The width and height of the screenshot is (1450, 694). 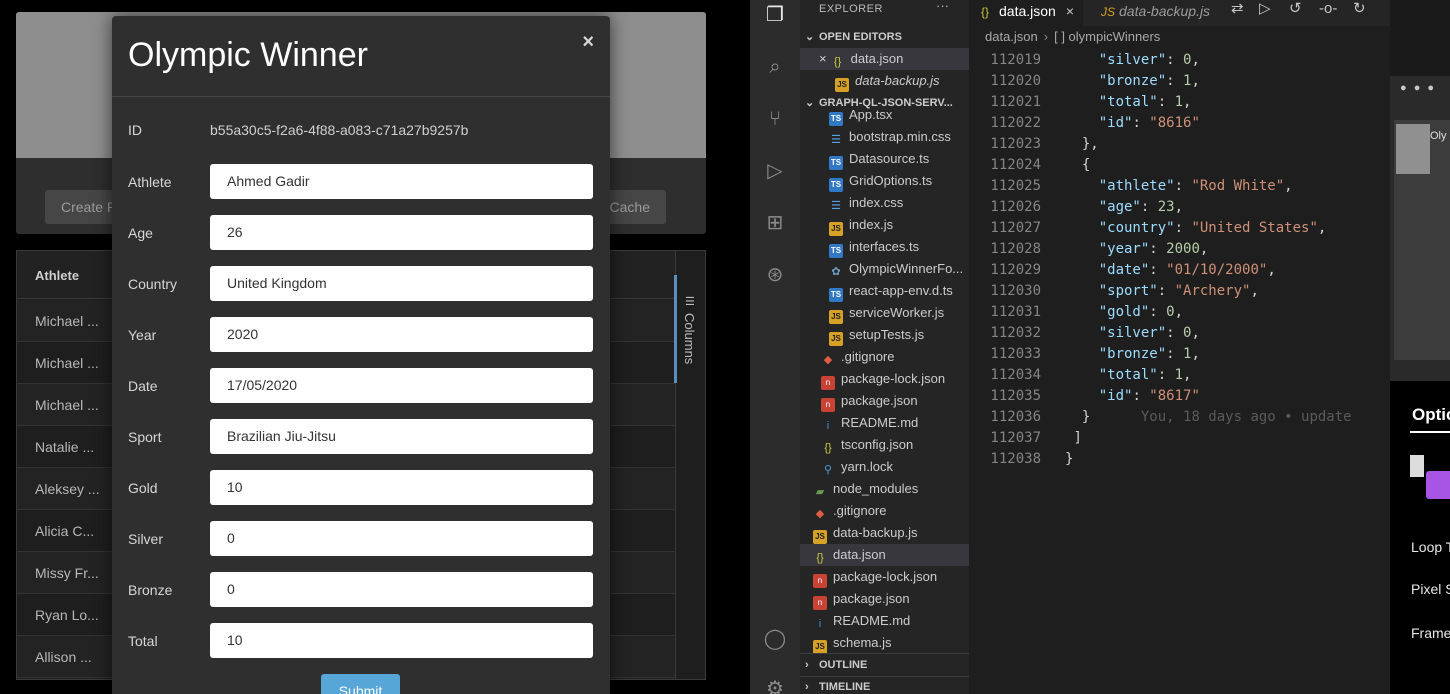 What do you see at coordinates (401, 385) in the screenshot?
I see `date-input: 17/05/2020` at bounding box center [401, 385].